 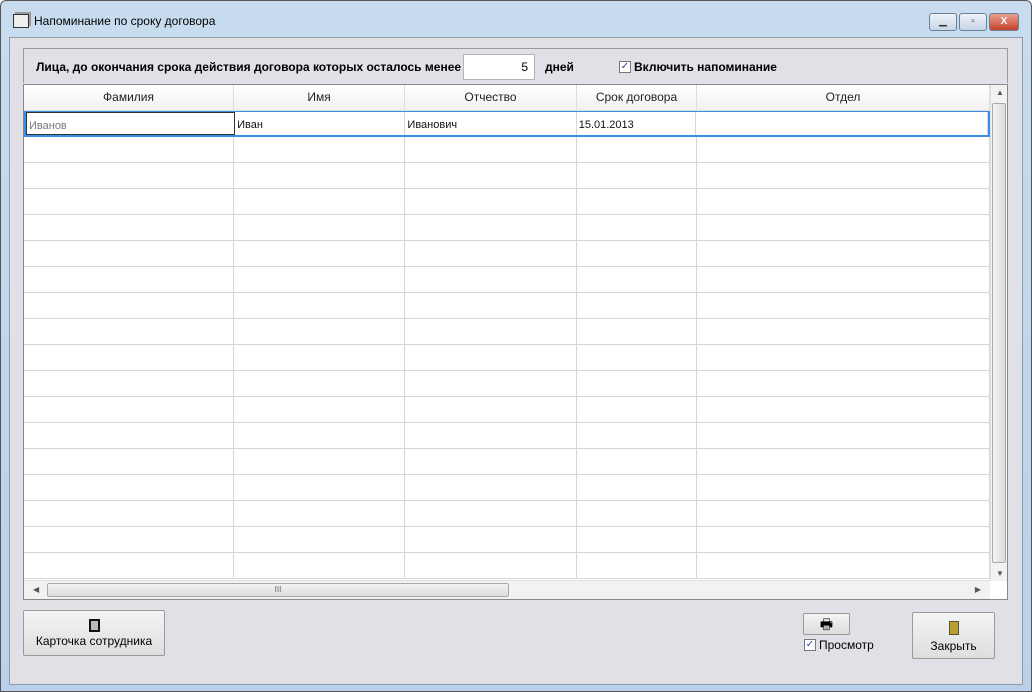 What do you see at coordinates (94, 633) in the screenshot?
I see `employee-card-button: Карточка сотрудника` at bounding box center [94, 633].